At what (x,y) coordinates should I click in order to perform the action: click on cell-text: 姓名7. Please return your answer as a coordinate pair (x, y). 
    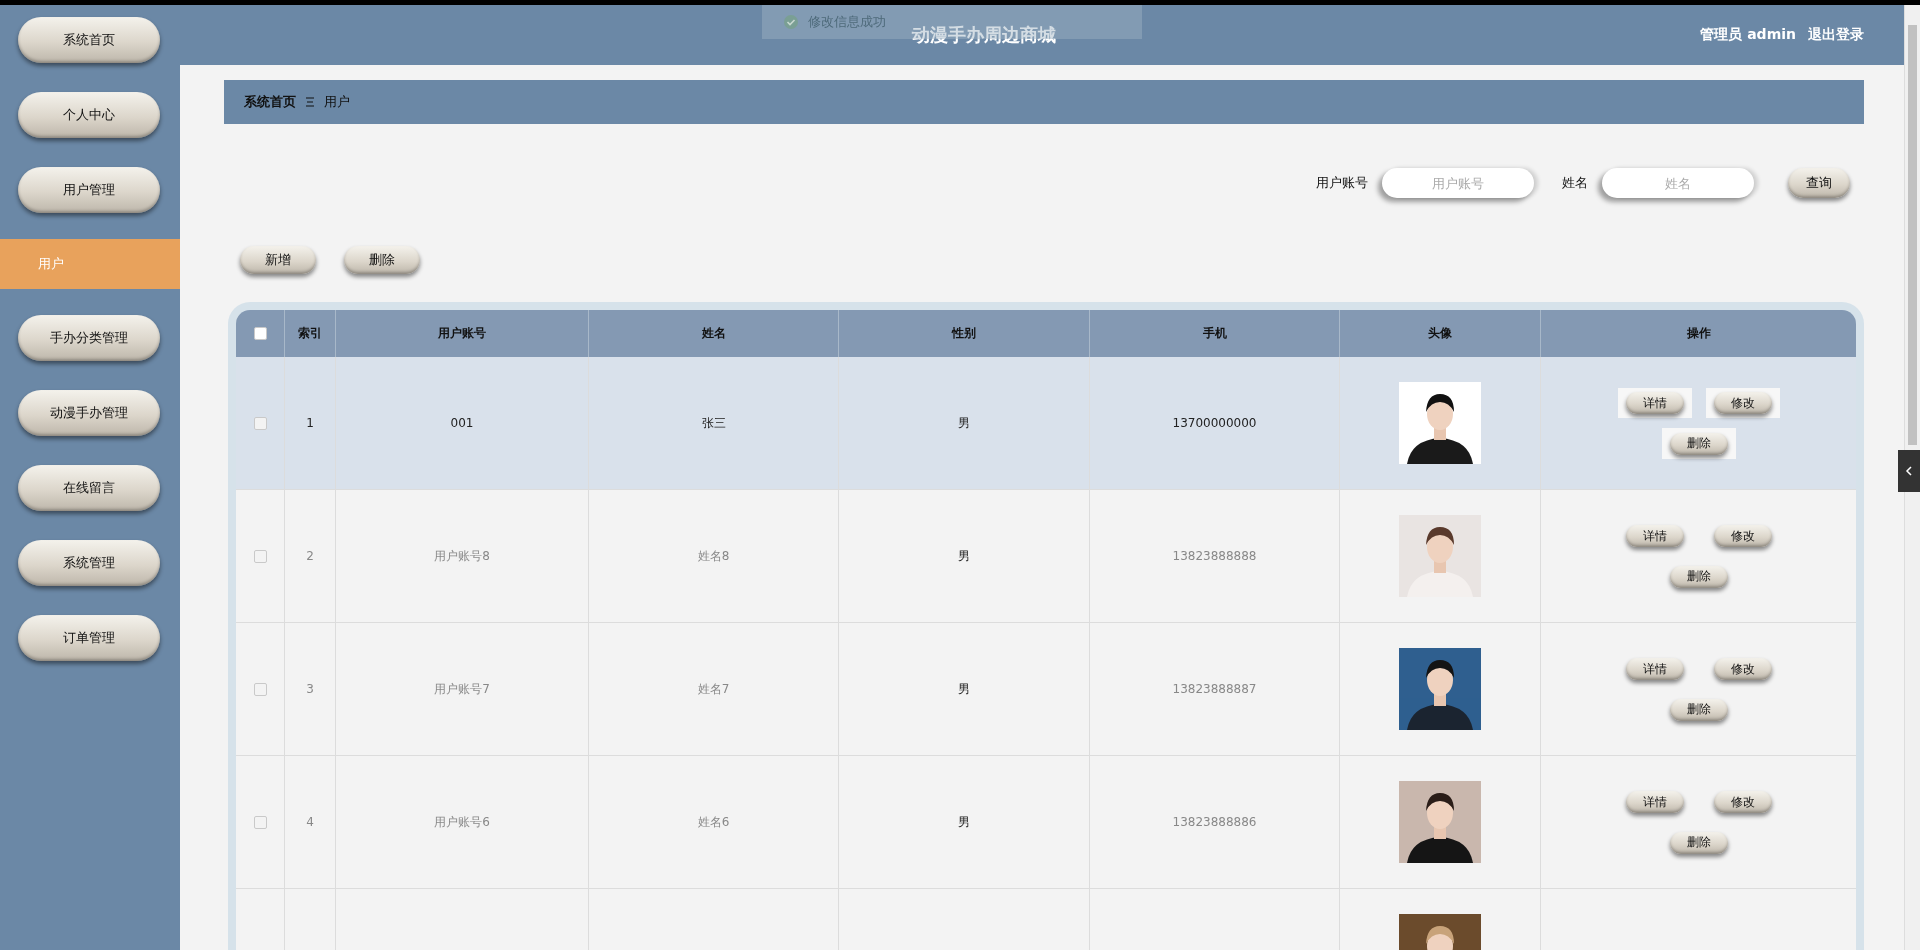
    Looking at the image, I should click on (713, 689).